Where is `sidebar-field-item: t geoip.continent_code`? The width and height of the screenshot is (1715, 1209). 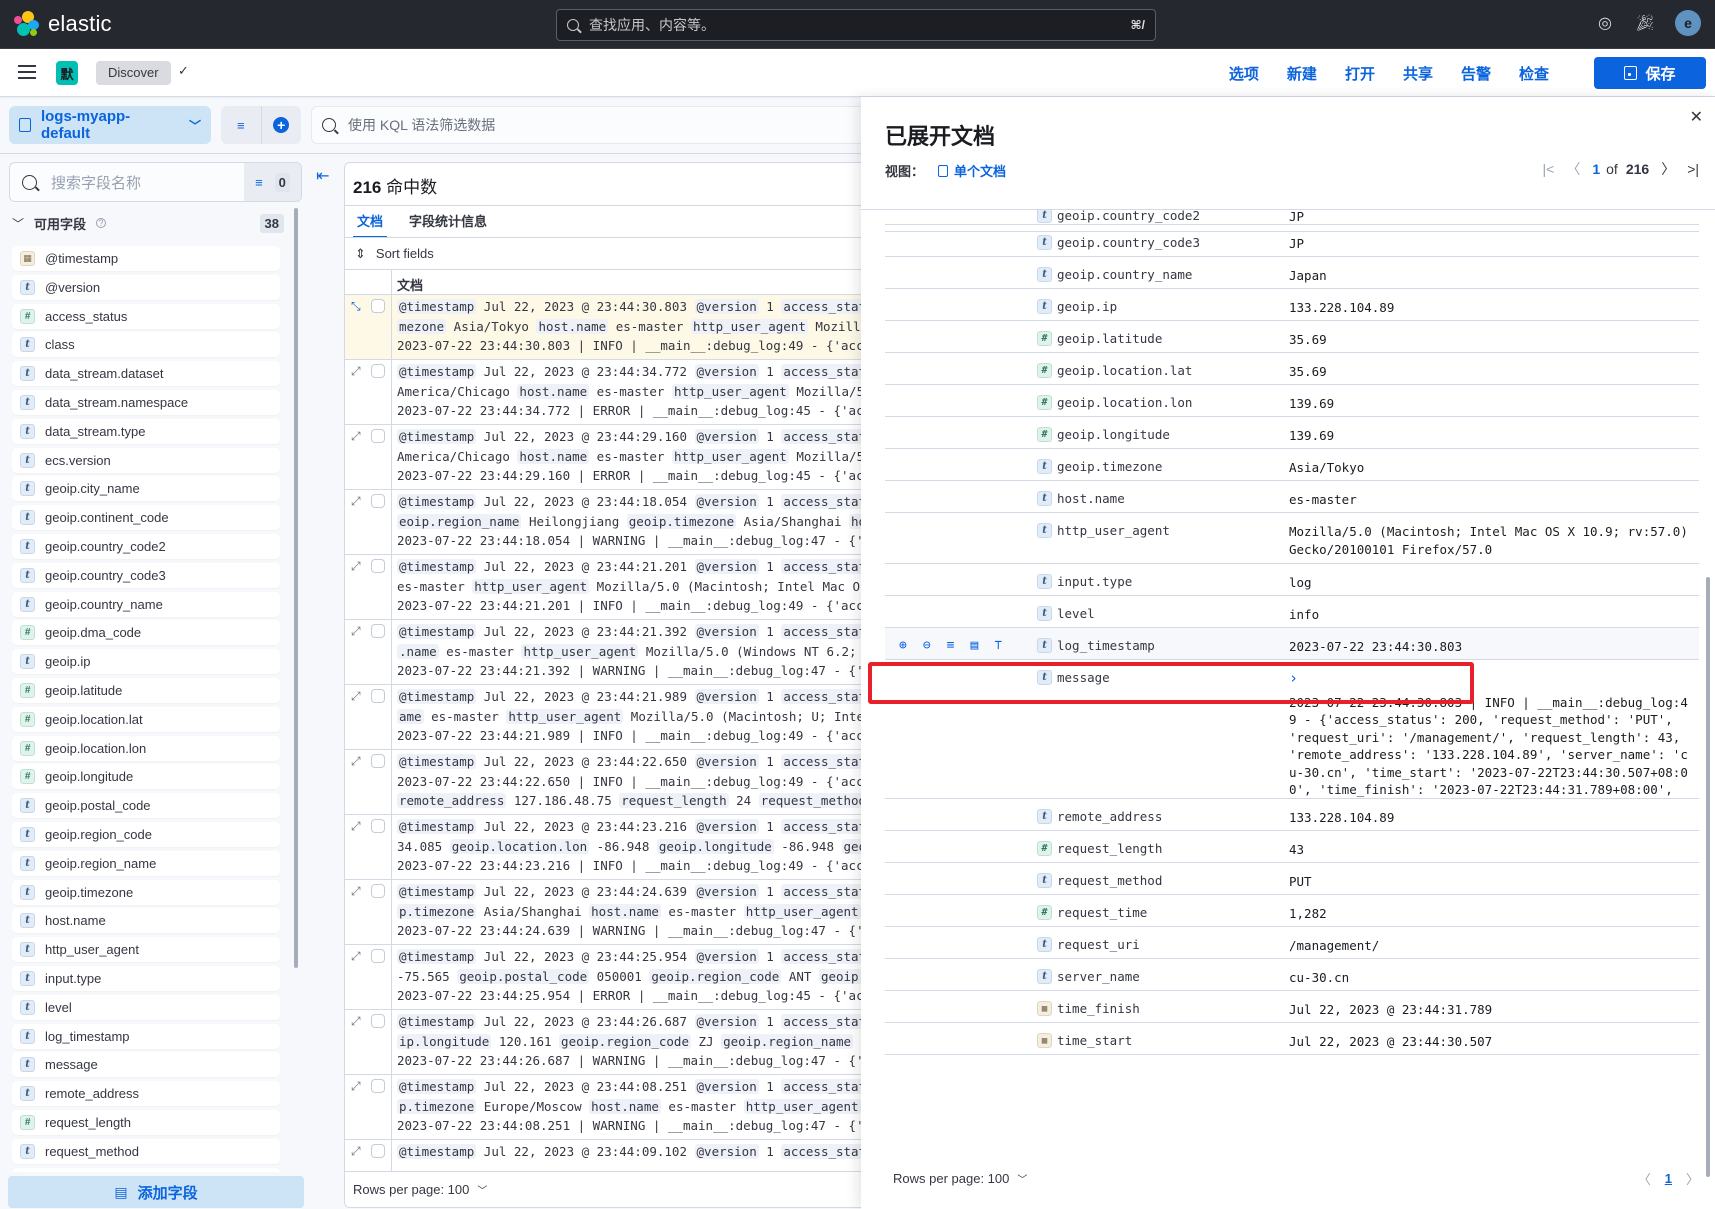 sidebar-field-item: t geoip.continent_code is located at coordinates (146, 518).